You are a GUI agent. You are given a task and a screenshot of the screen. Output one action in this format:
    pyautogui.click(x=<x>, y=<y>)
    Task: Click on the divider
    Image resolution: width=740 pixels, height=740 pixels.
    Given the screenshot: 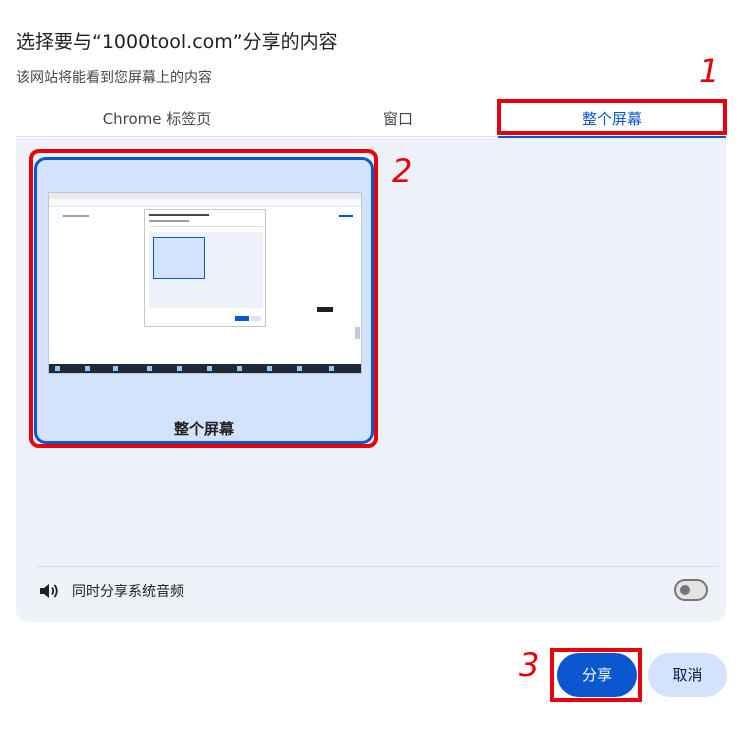 What is the action you would take?
    pyautogui.click(x=377, y=566)
    